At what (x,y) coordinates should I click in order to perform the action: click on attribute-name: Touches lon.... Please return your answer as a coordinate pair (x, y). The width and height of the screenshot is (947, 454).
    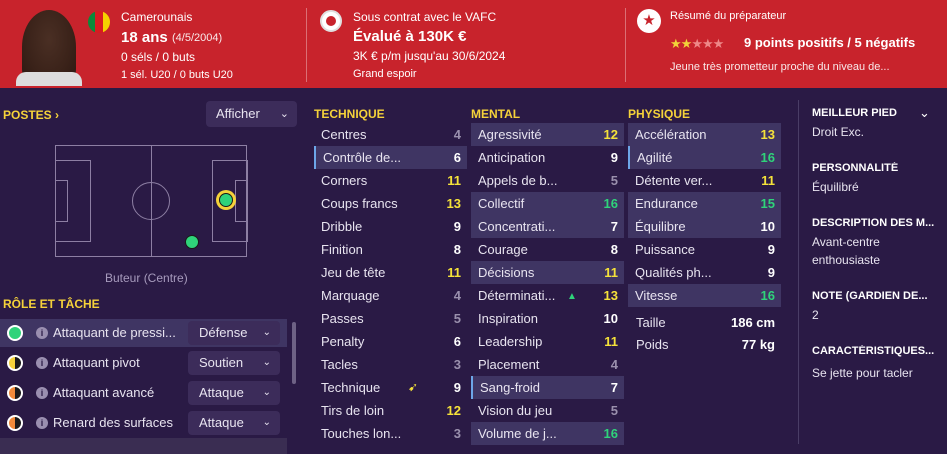
    Looking at the image, I should click on (361, 433).